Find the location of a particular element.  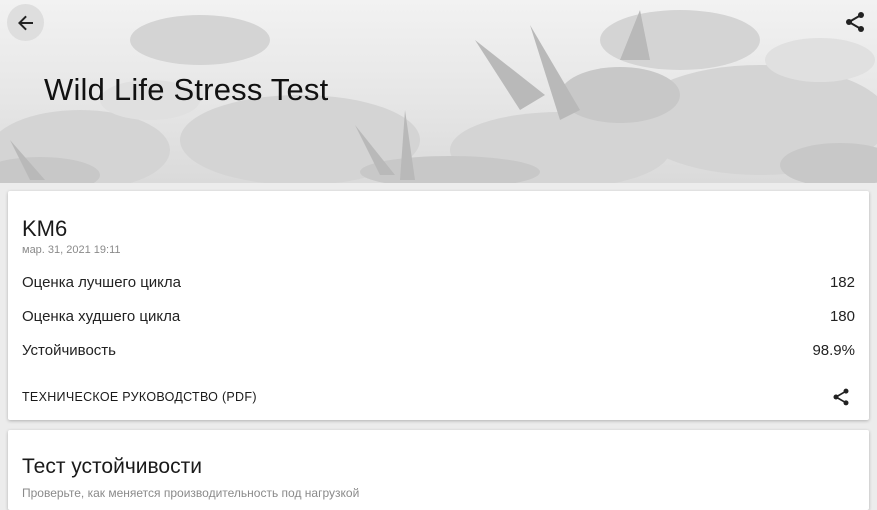

worst-loop-score-row: Оценка худшего цикла 180 is located at coordinates (438, 316).